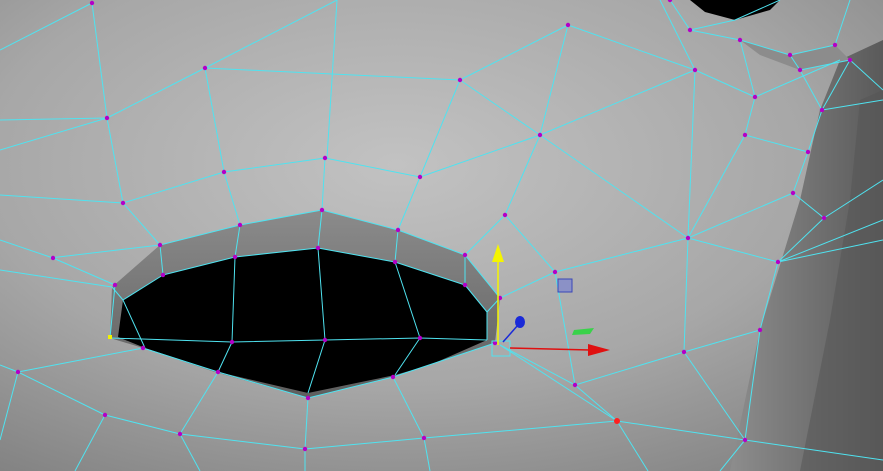  Describe the element at coordinates (520, 322) in the screenshot. I see `sphere-handle-icon` at that location.